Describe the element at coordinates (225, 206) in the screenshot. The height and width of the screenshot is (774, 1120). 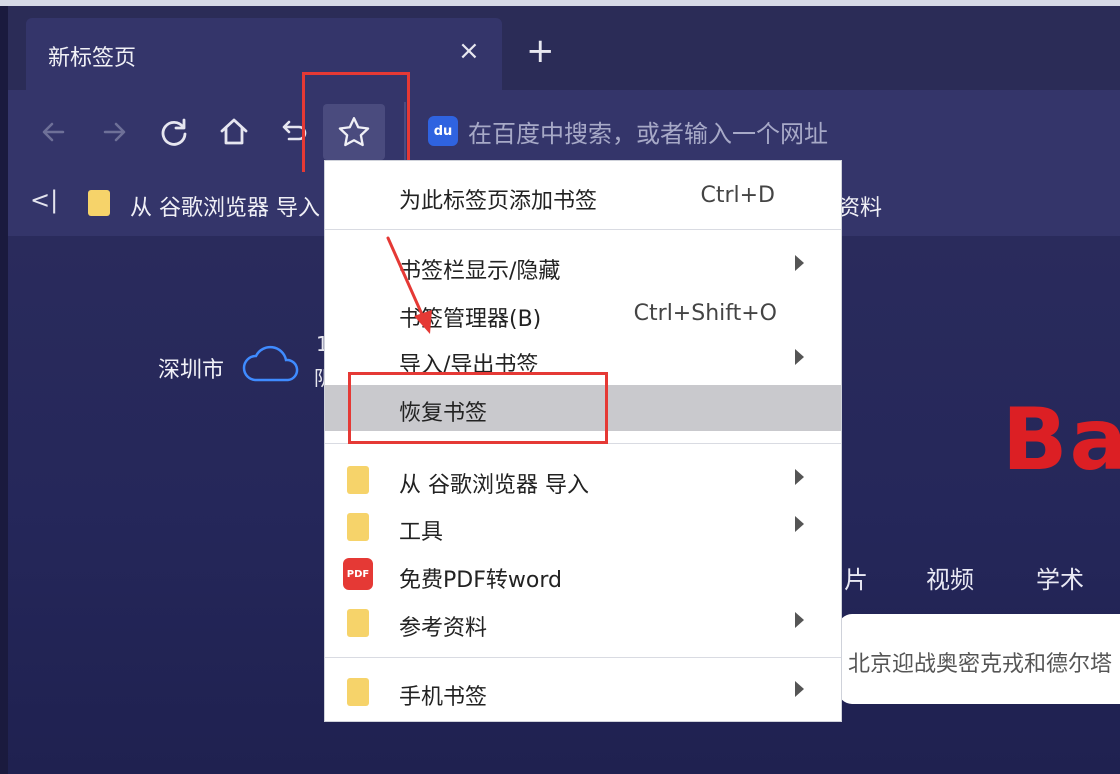
I see `bookmark-item-import: 从 谷歌浏览器 导入` at that location.